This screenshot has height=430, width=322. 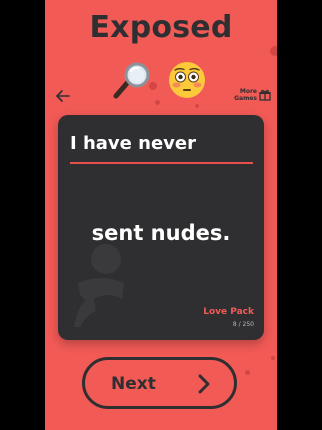 I want to click on card-heading: I have never, so click(x=133, y=143).